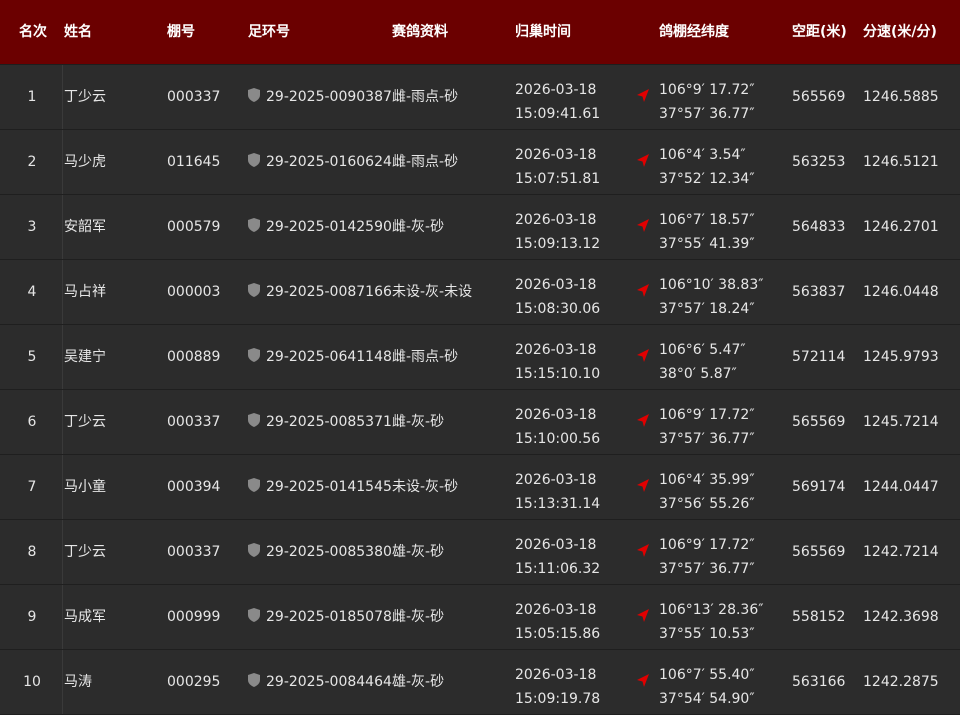  What do you see at coordinates (320, 682) in the screenshot?
I see `ring-cell: 29-2025-0084464` at bounding box center [320, 682].